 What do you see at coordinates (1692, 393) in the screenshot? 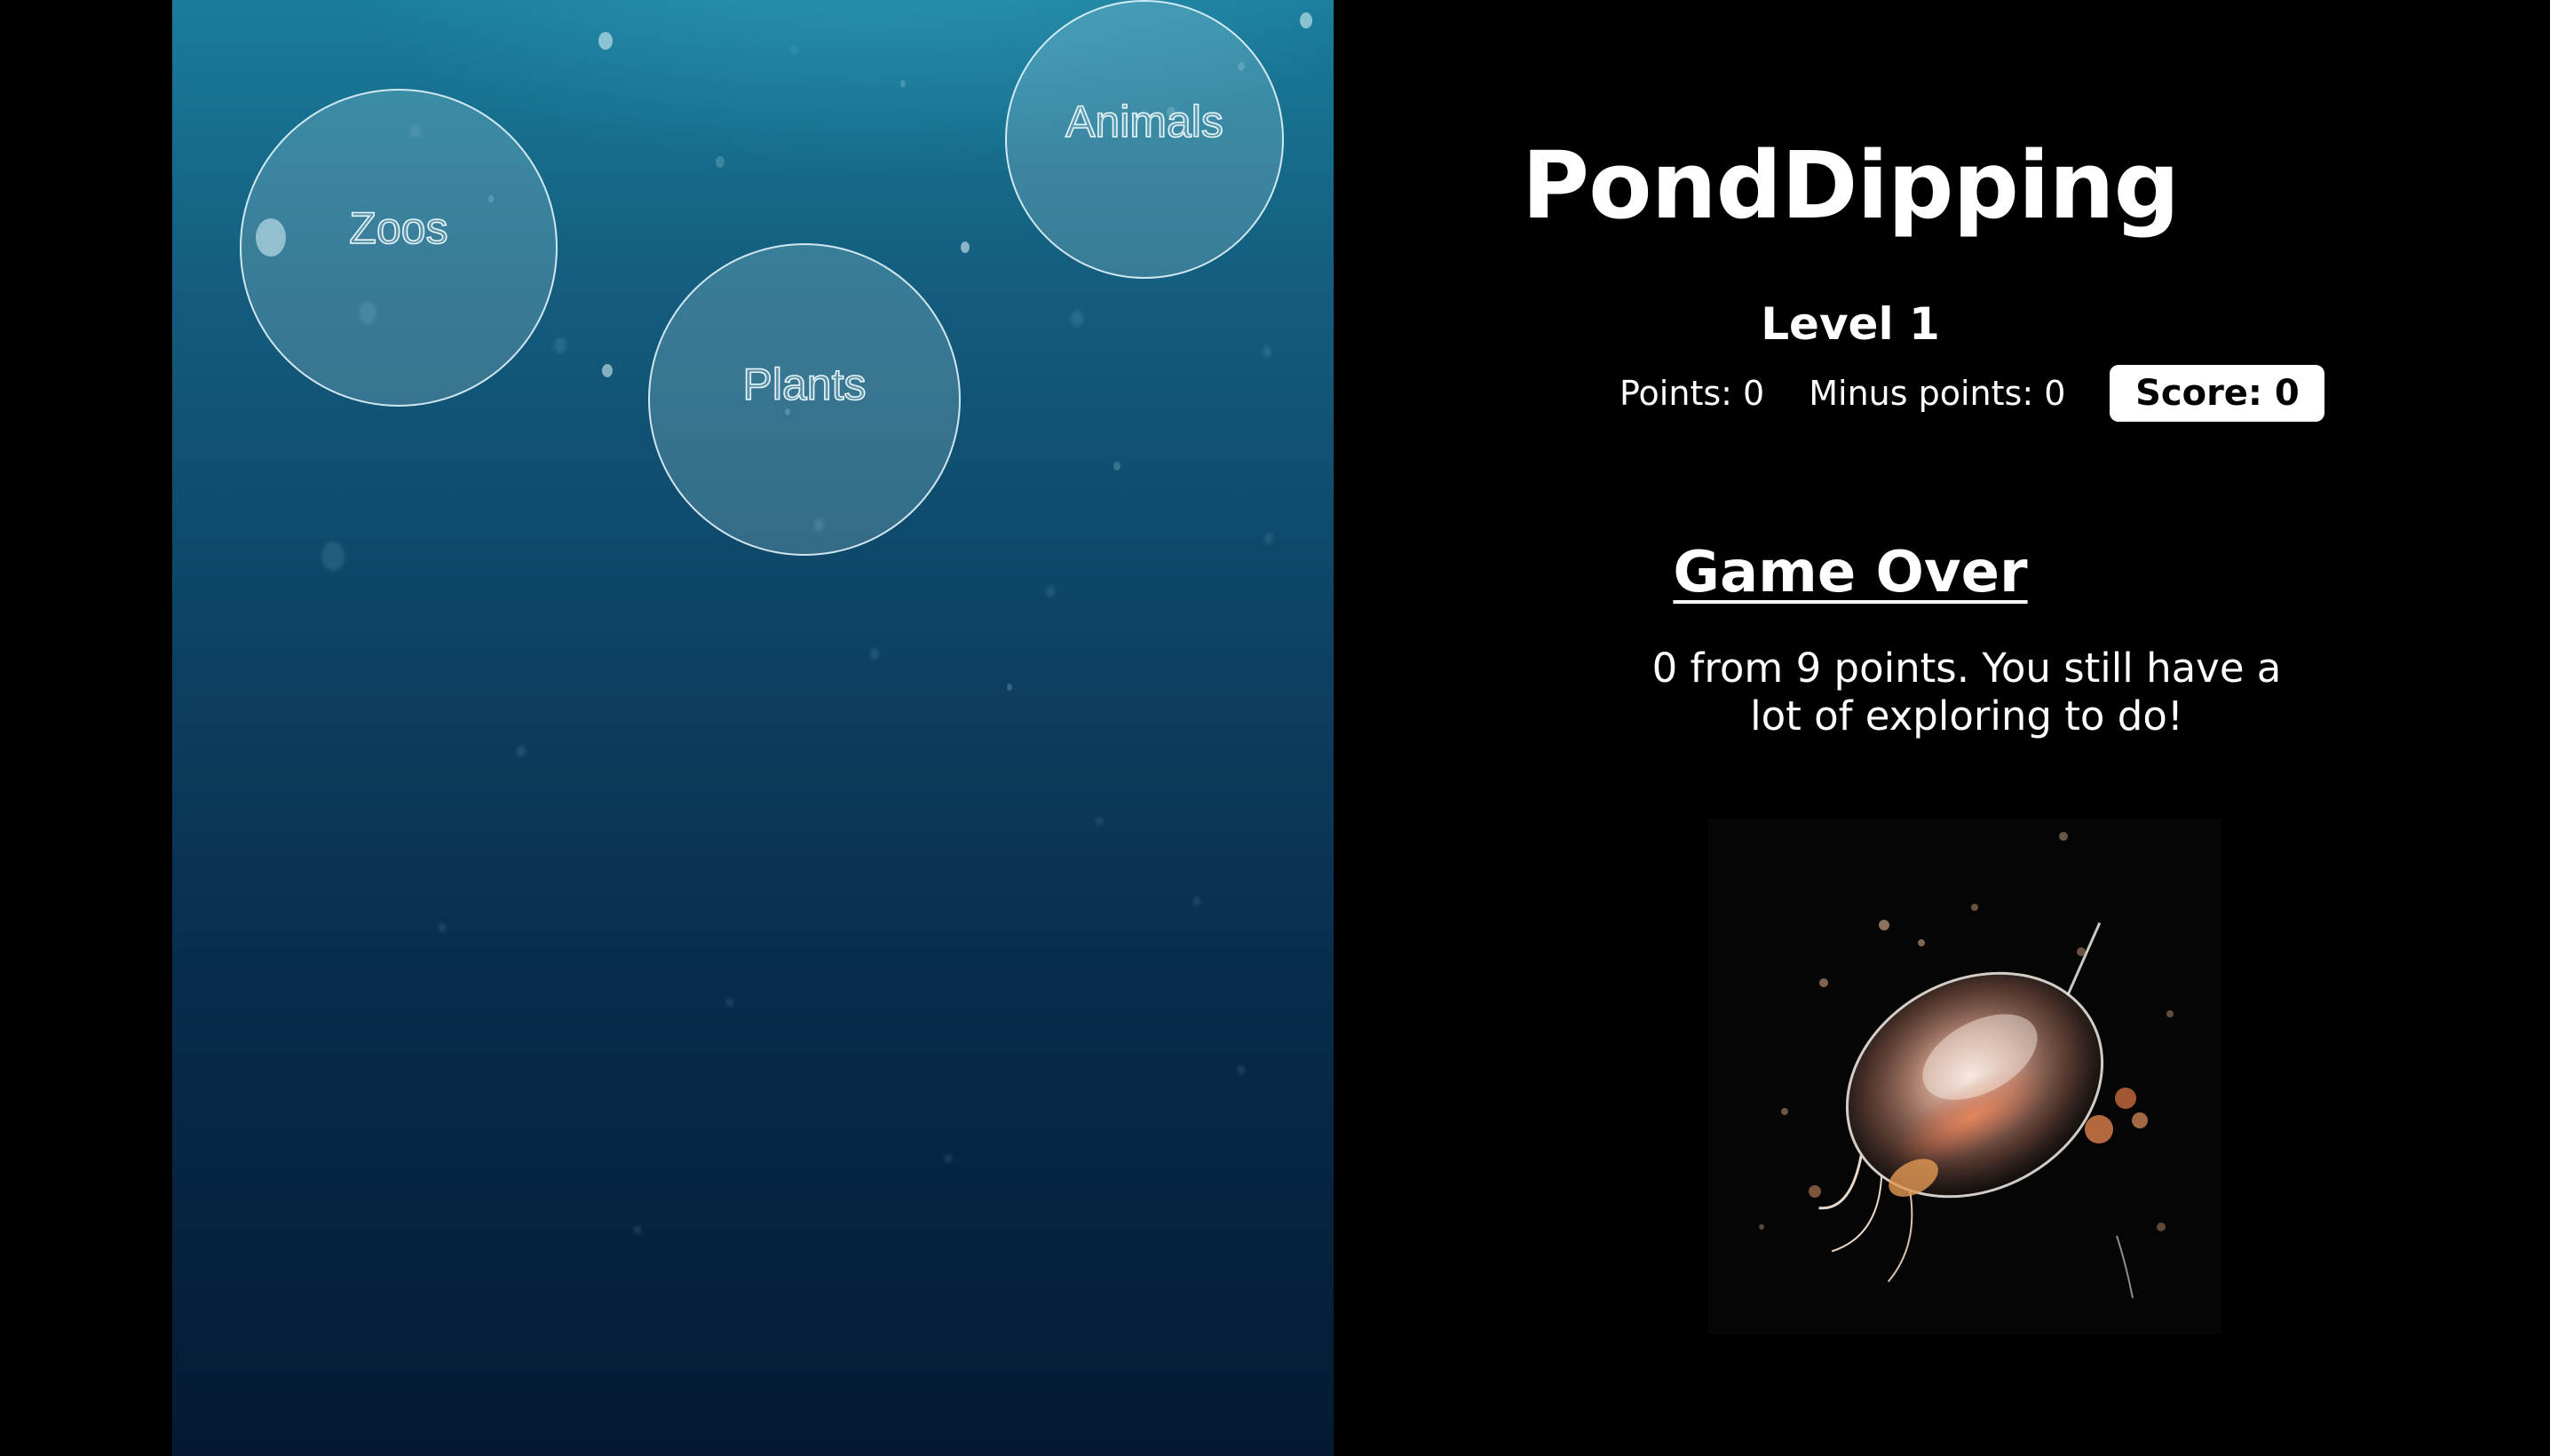
I see `points-counter: Points: 0` at bounding box center [1692, 393].